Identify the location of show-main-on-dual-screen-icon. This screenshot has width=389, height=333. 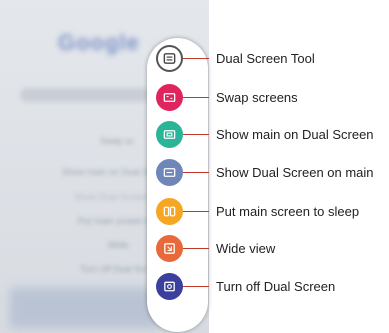
(169, 134).